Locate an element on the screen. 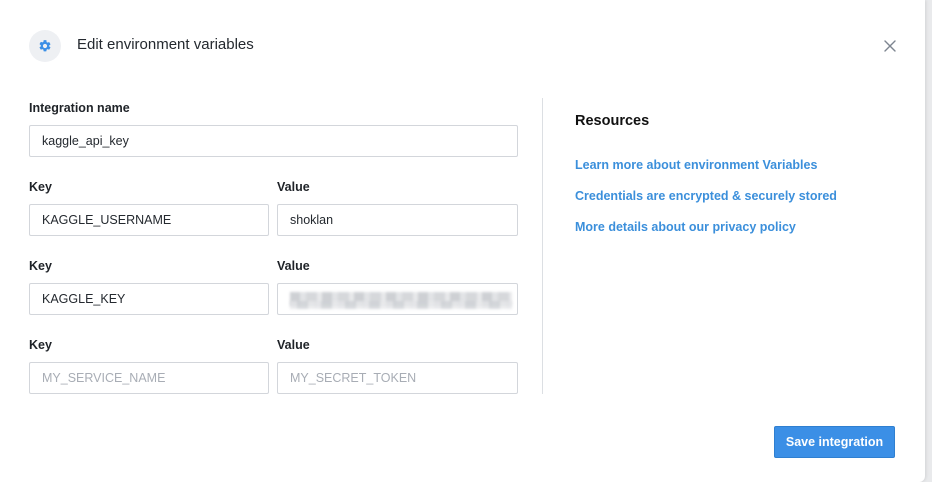  column-divider is located at coordinates (542, 246).